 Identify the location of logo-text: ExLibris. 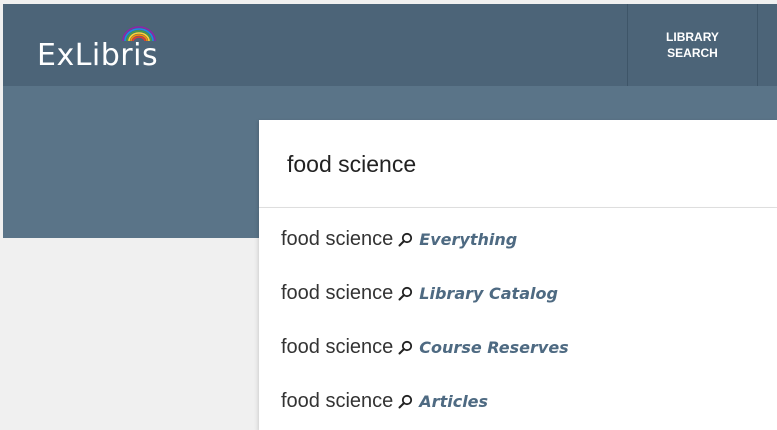
(98, 55).